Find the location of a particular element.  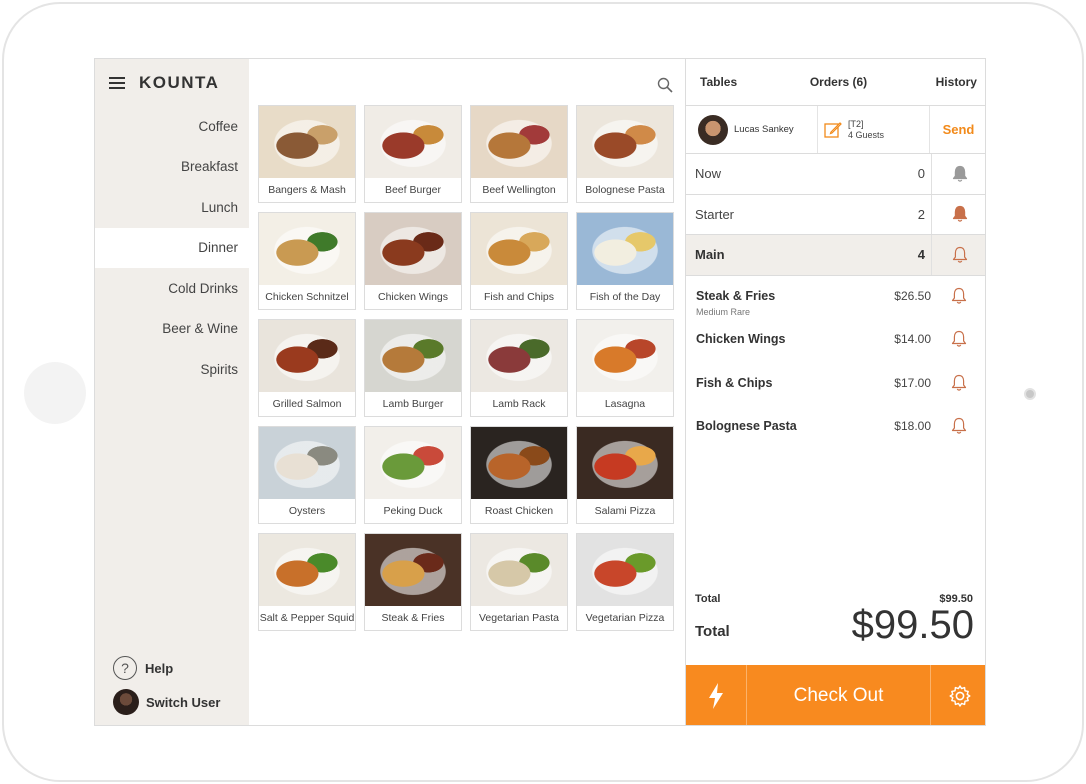

order-item-name: Fish & Chips is located at coordinates (734, 382).